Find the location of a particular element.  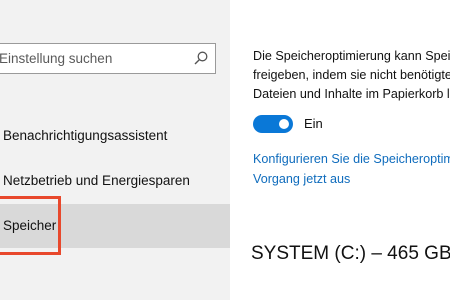

toggle-state-label: Ein is located at coordinates (313, 123).